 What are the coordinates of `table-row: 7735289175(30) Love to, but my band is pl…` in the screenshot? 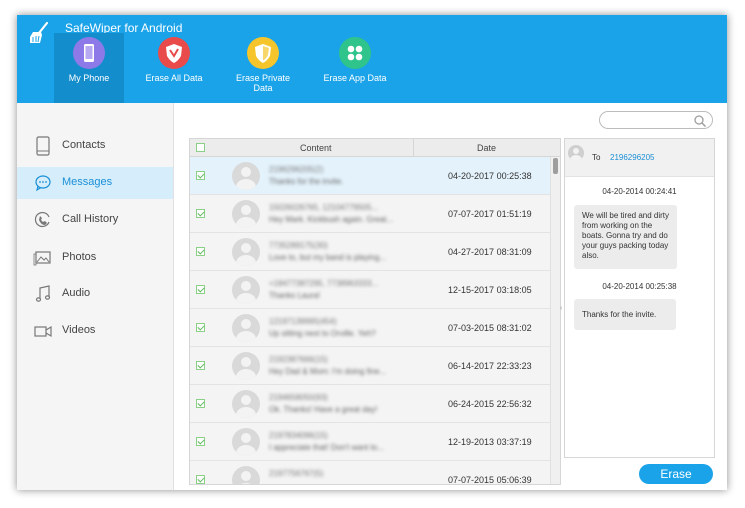 It's located at (370, 252).